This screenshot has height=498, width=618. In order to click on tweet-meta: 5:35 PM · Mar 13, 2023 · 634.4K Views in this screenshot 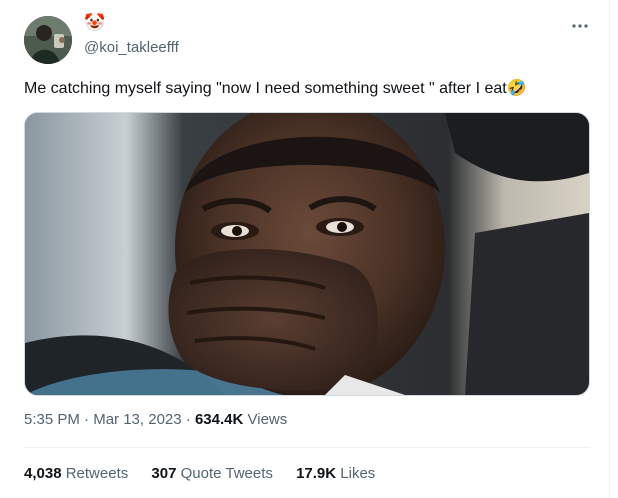, I will do `click(155, 420)`.